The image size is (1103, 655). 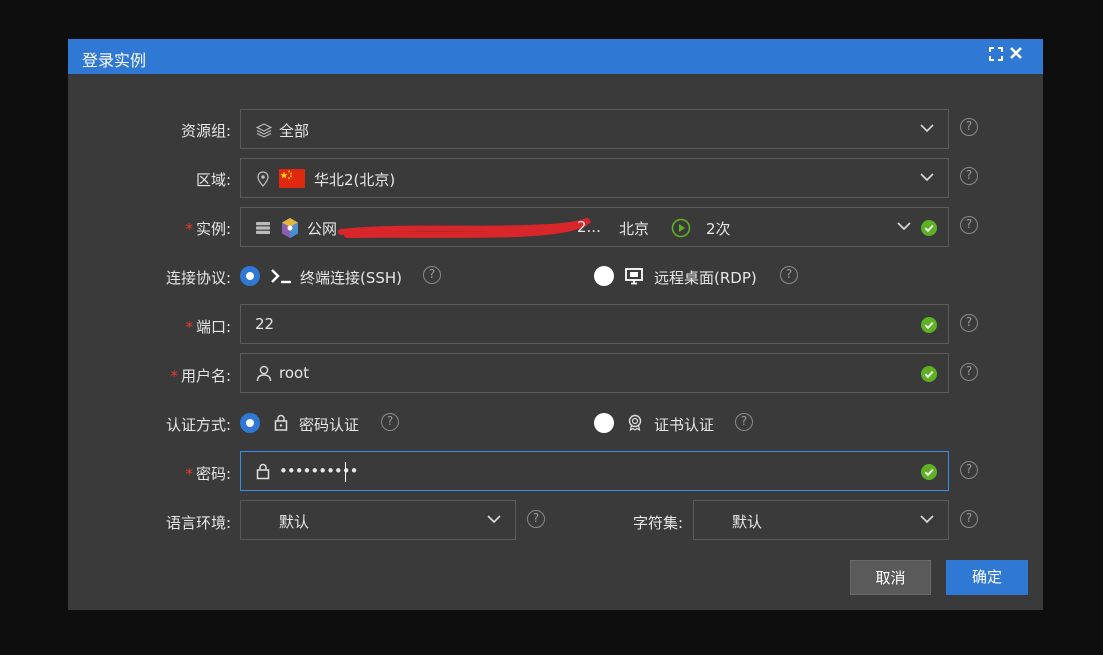 What do you see at coordinates (555, 56) in the screenshot?
I see `dialog-title-bar: 登录实例` at bounding box center [555, 56].